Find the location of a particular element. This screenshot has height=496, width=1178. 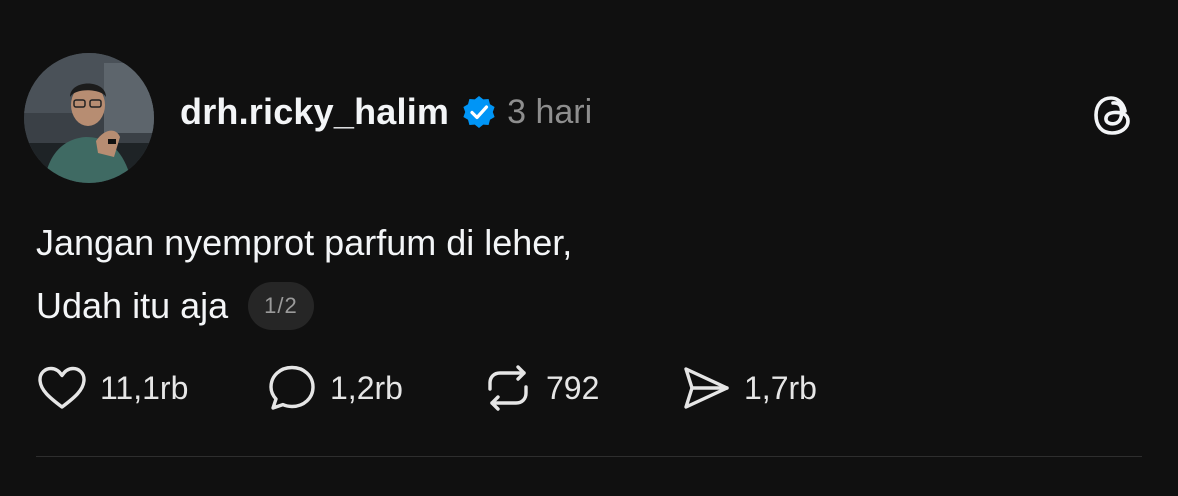

threads-logo-icon is located at coordinates (1114, 115).